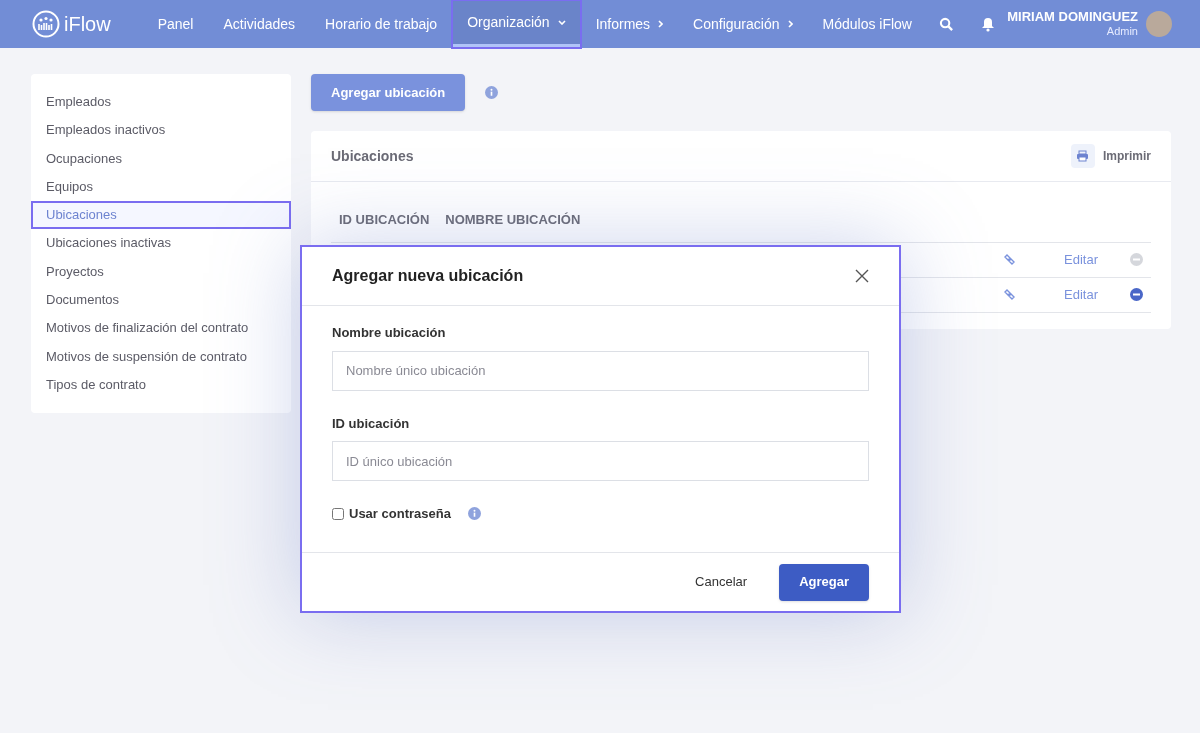 Image resolution: width=1200 pixels, height=733 pixels. I want to click on close-icon, so click(862, 276).